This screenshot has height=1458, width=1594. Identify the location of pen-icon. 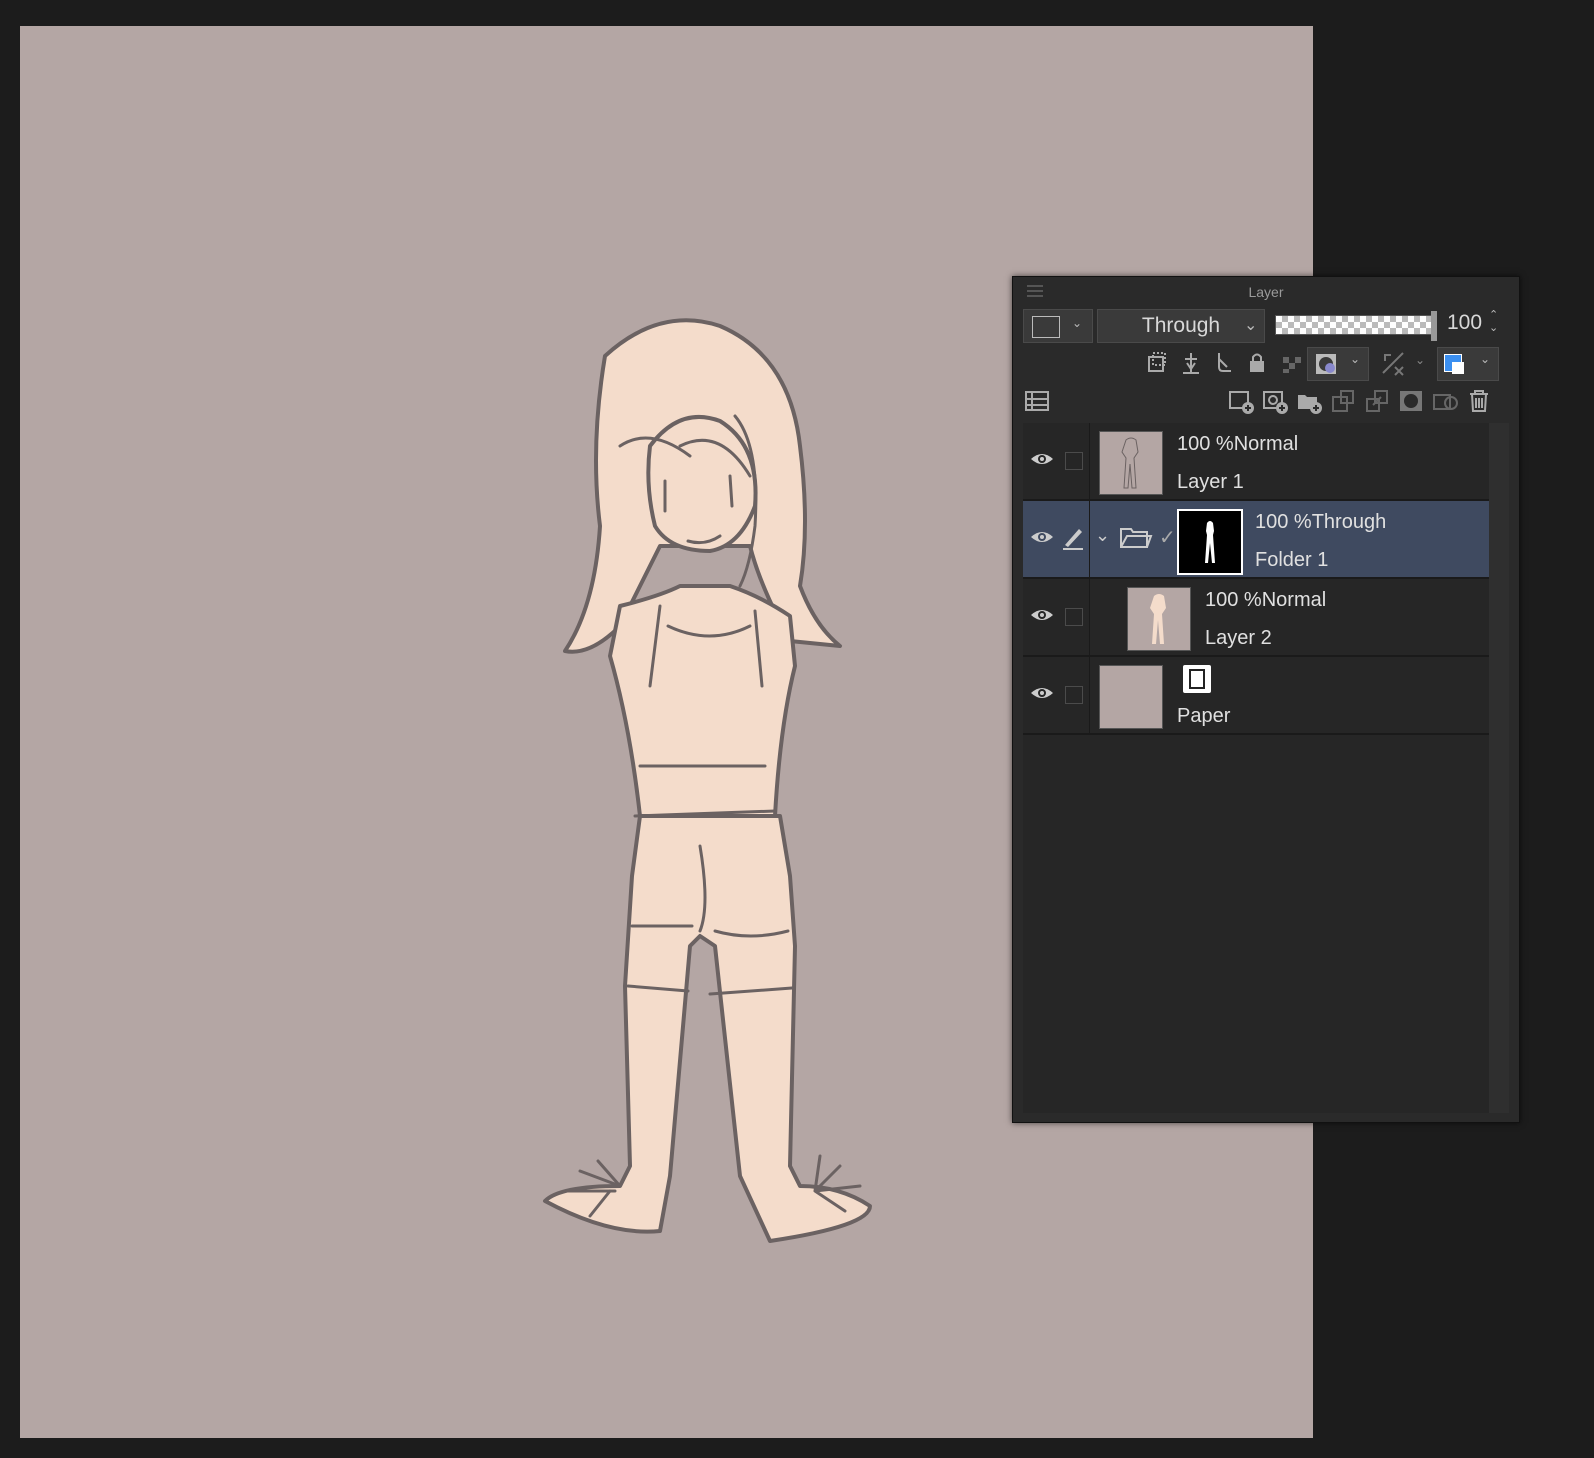
(1073, 537).